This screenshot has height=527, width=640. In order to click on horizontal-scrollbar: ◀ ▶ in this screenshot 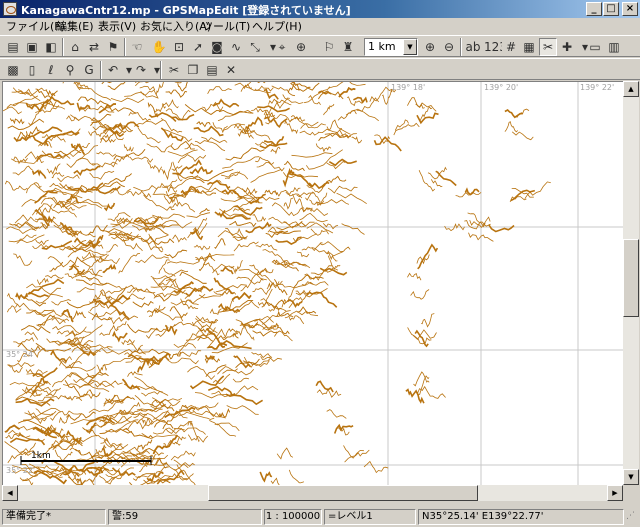, I will do `click(312, 493)`.